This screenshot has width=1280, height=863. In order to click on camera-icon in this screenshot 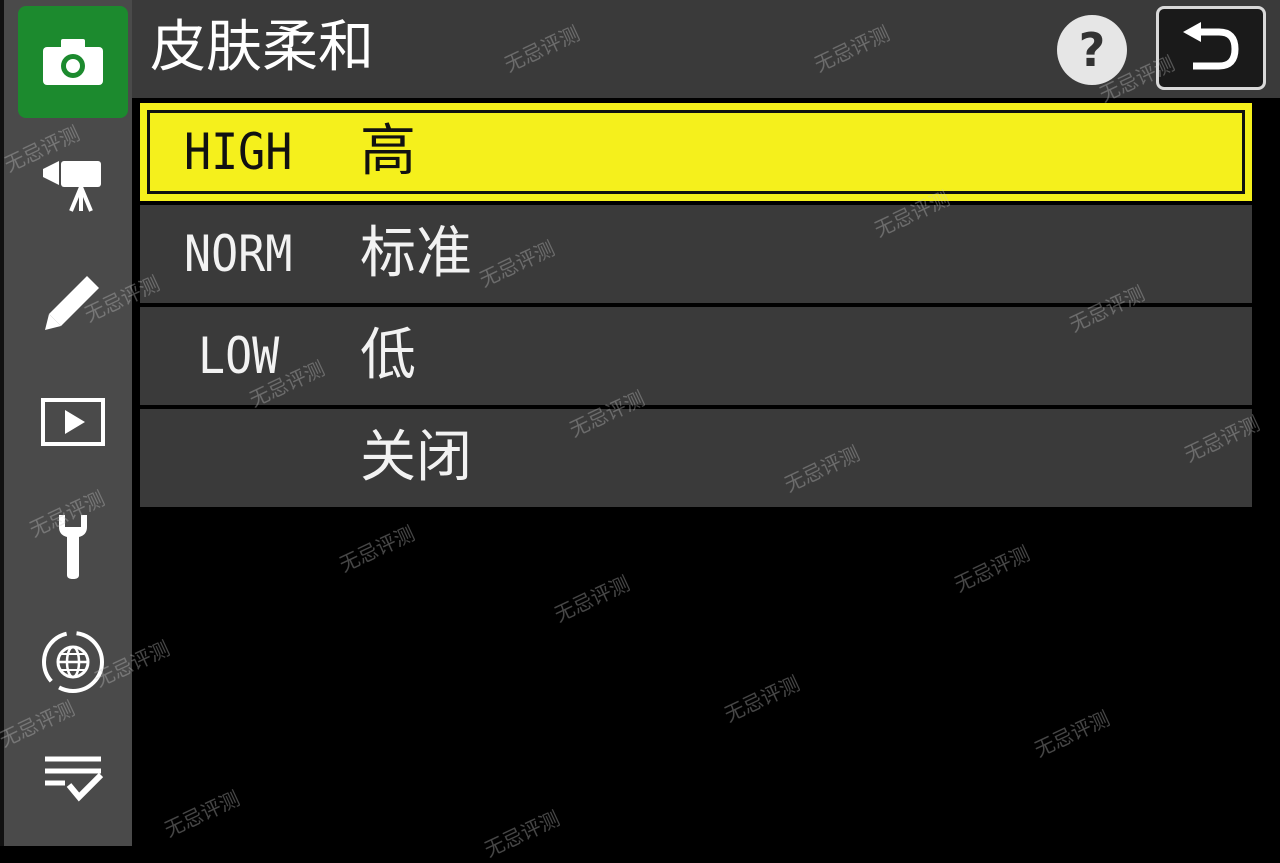, I will do `click(73, 62)`.